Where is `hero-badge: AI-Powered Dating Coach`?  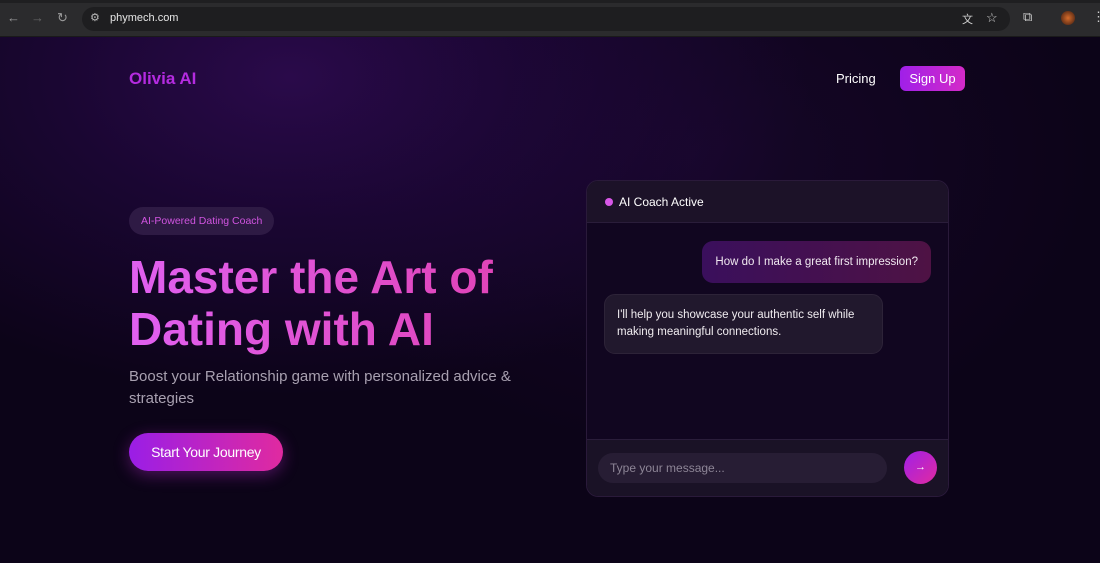
hero-badge: AI-Powered Dating Coach is located at coordinates (202, 221).